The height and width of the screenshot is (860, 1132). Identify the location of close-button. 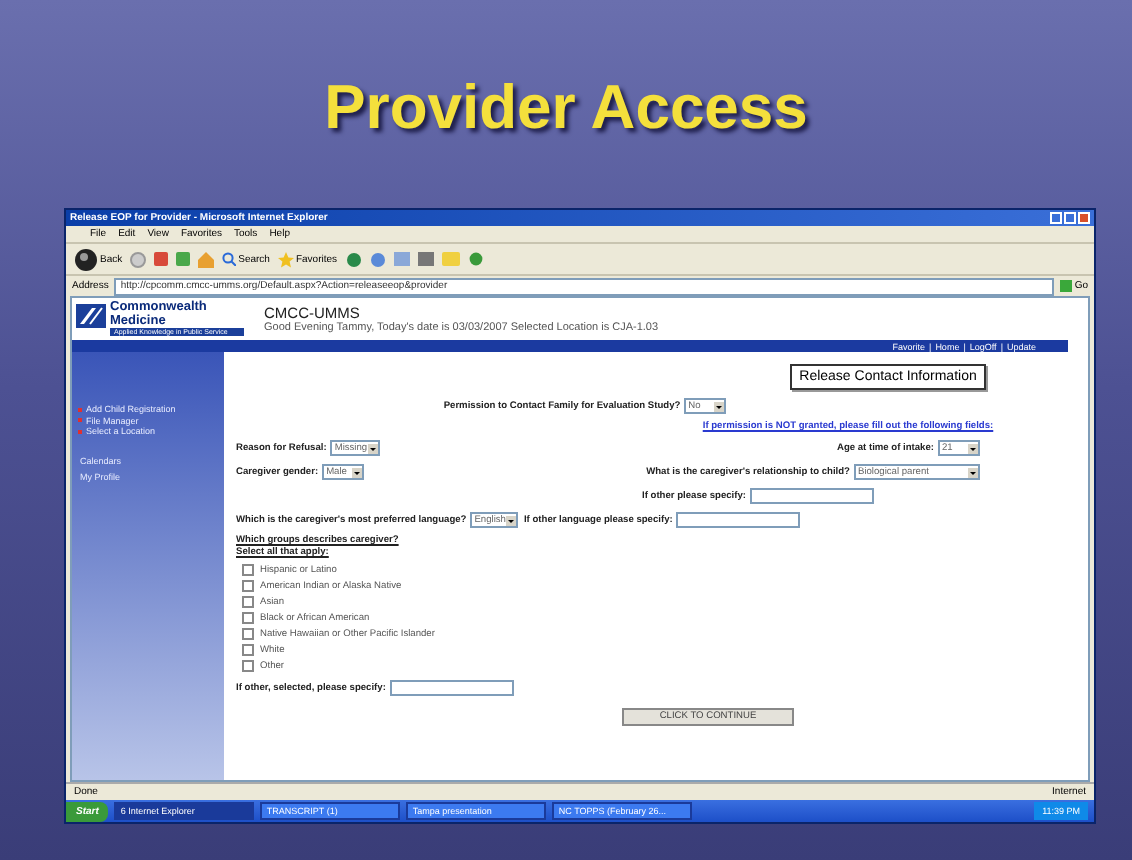
(1084, 218).